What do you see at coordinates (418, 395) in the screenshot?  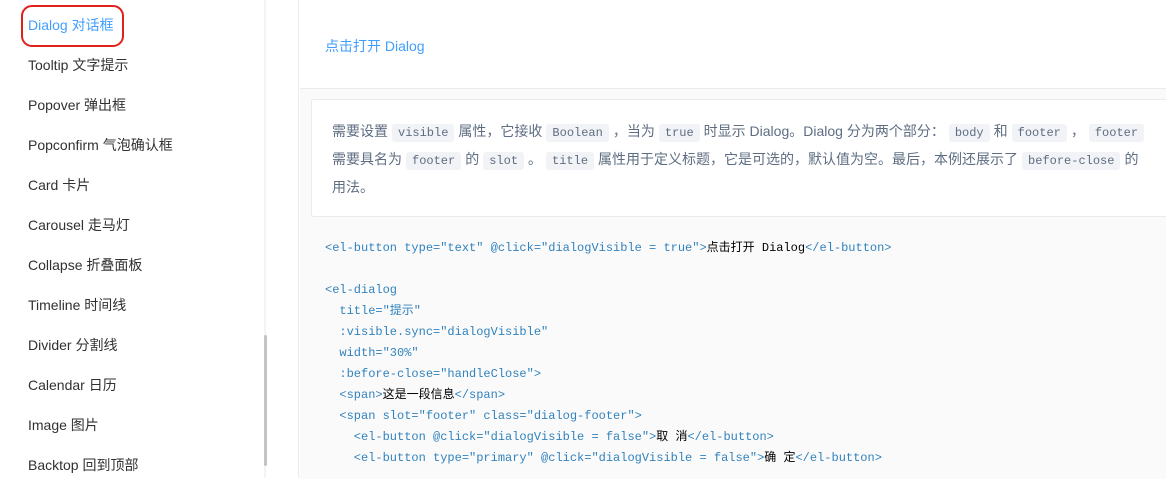 I see `code-text: 这是一段信息` at bounding box center [418, 395].